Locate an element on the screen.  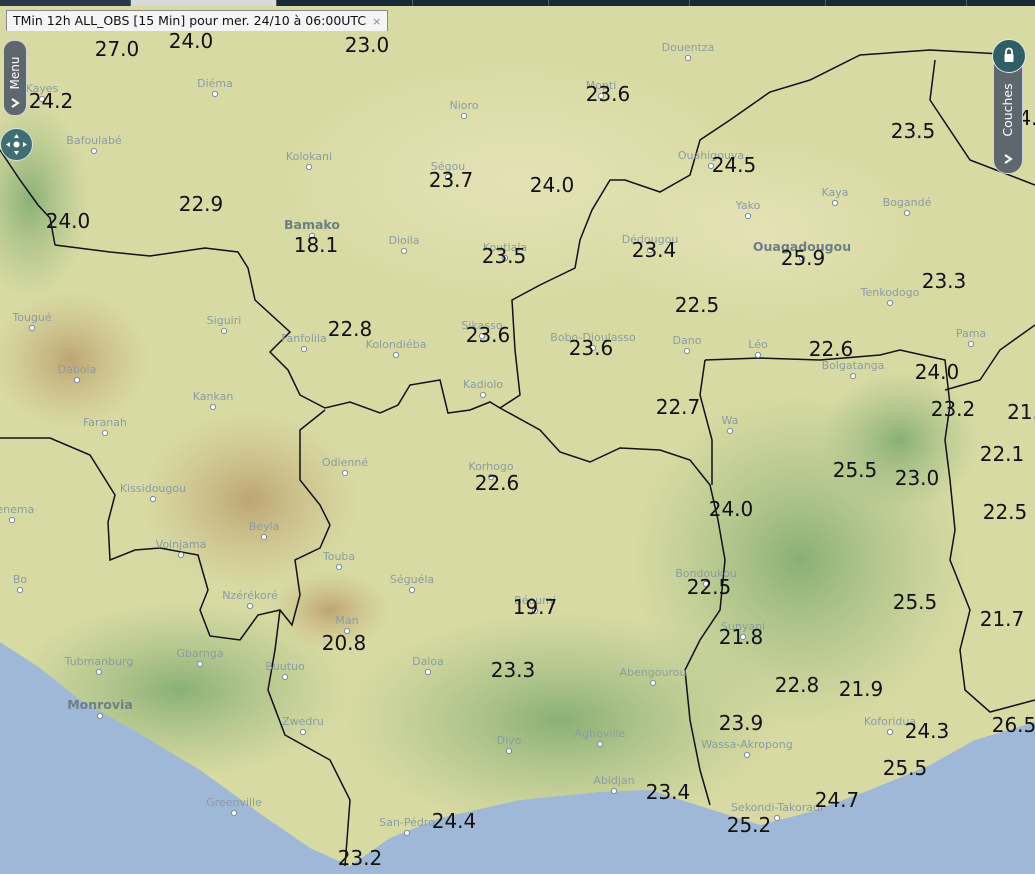
temperature-value: 22.1 is located at coordinates (1002, 454).